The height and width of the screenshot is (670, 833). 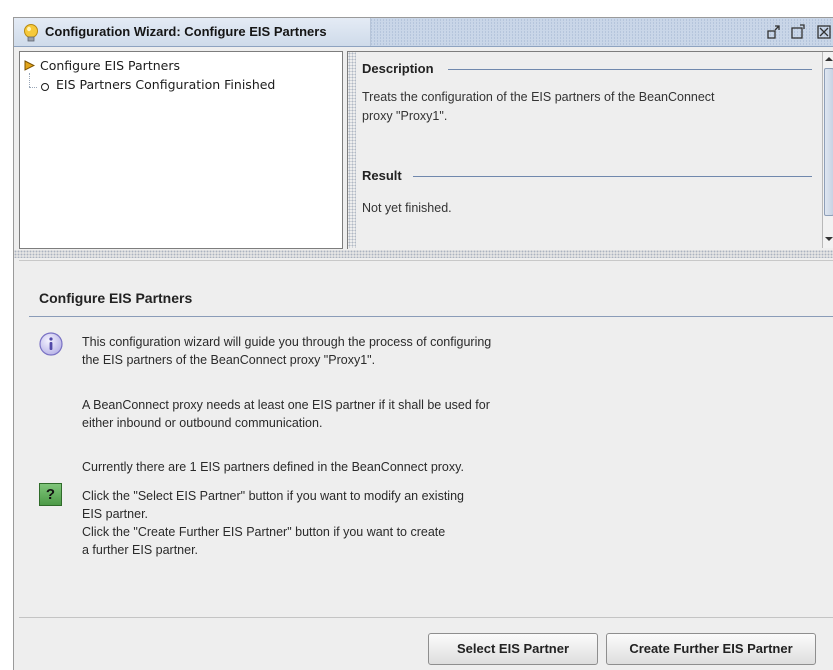 I want to click on restore-icon, so click(x=774, y=32).